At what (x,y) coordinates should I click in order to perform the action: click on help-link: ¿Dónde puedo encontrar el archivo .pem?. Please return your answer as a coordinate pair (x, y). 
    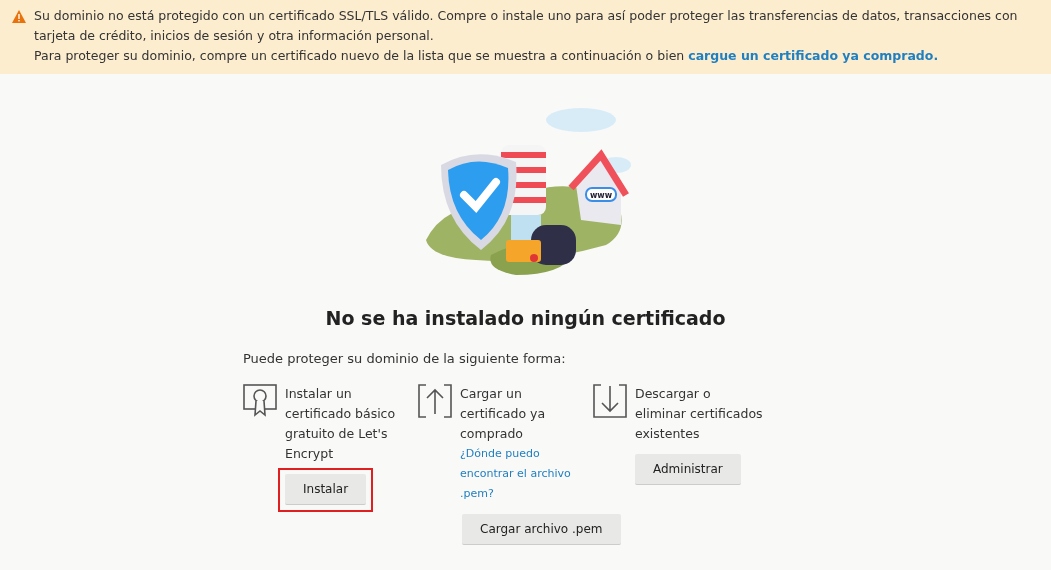
    Looking at the image, I should click on (525, 474).